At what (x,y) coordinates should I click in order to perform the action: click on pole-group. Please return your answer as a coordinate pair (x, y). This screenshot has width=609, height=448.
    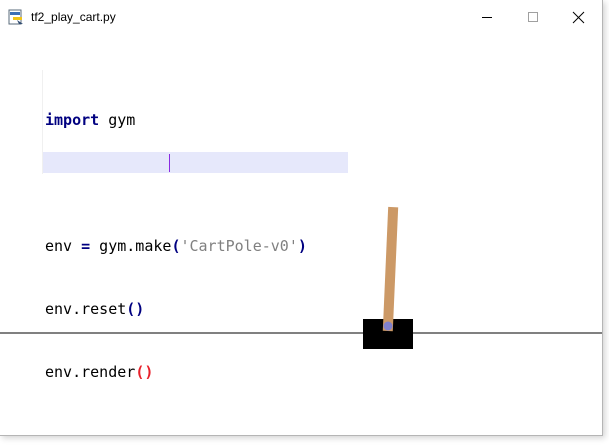
    Looking at the image, I should click on (390, 269).